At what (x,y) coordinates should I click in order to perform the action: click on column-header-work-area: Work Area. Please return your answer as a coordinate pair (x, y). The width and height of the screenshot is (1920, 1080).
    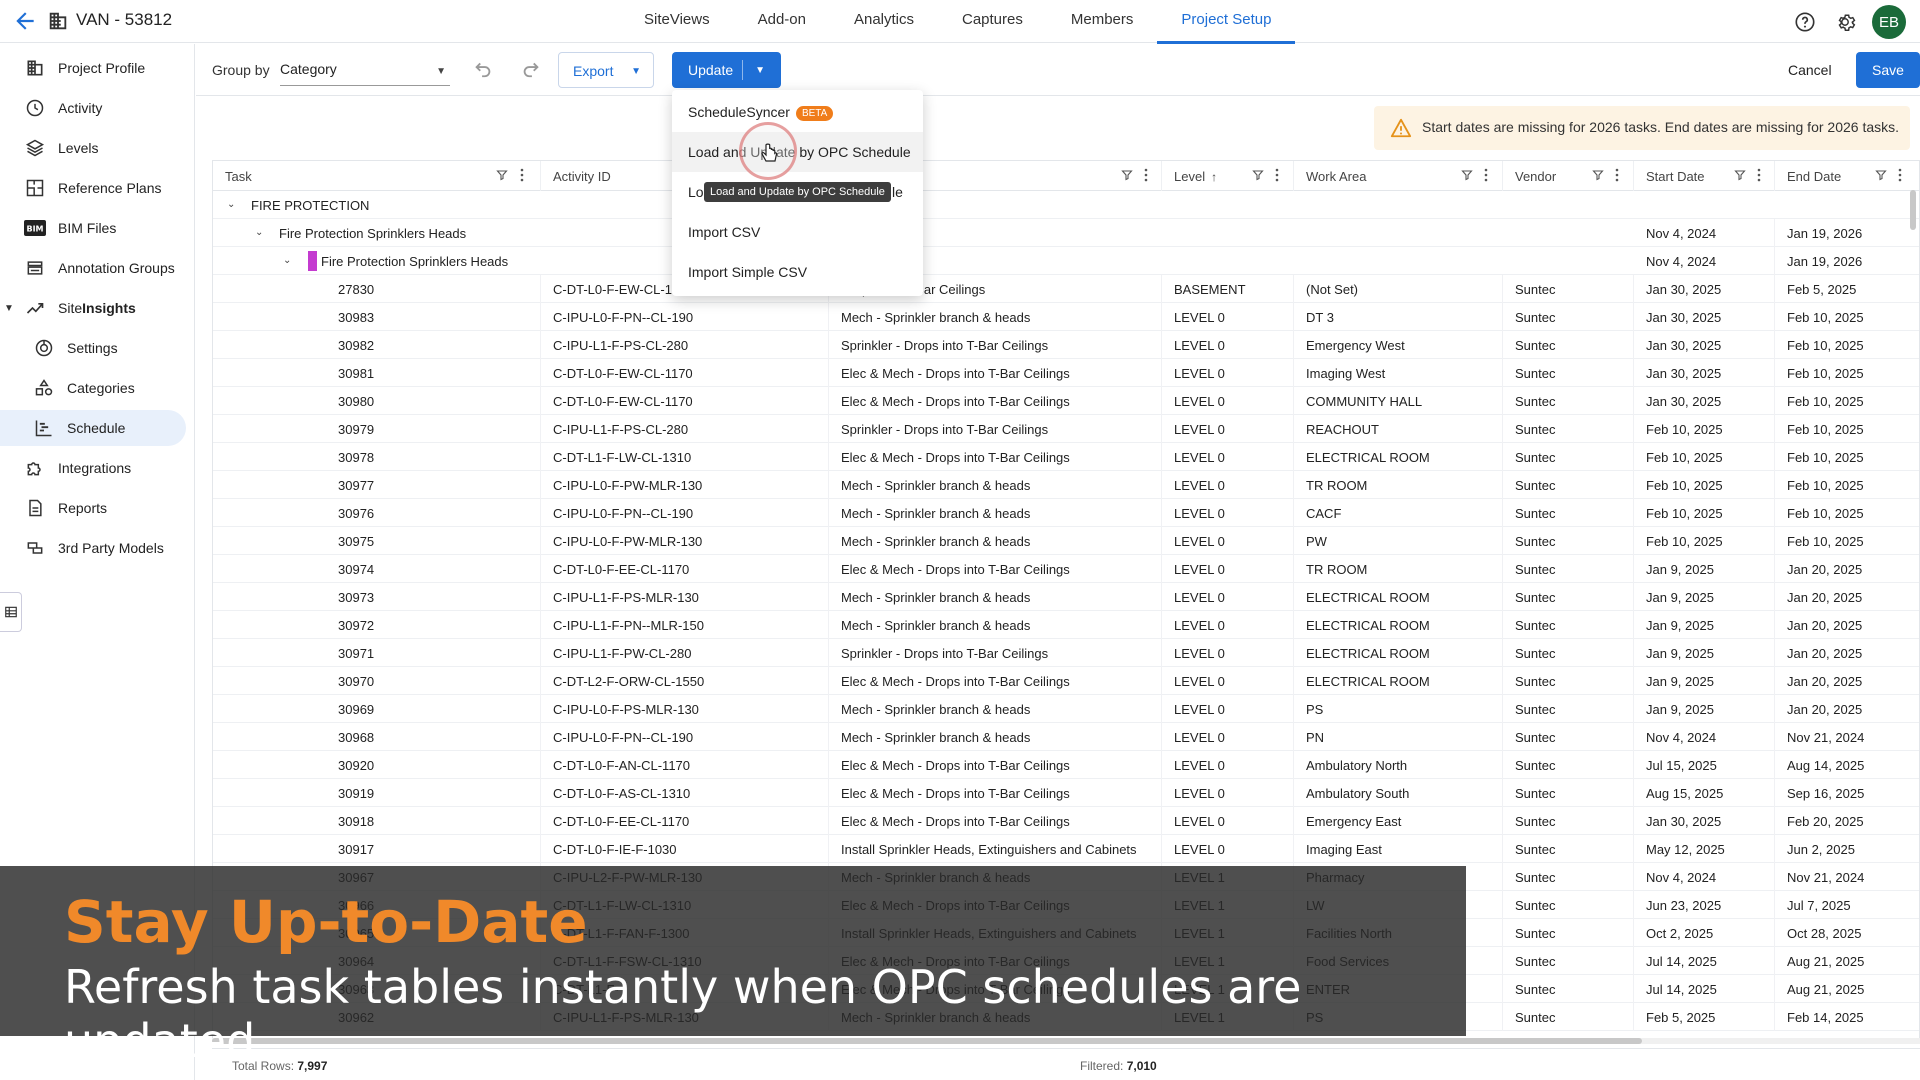
    Looking at the image, I should click on (1398, 176).